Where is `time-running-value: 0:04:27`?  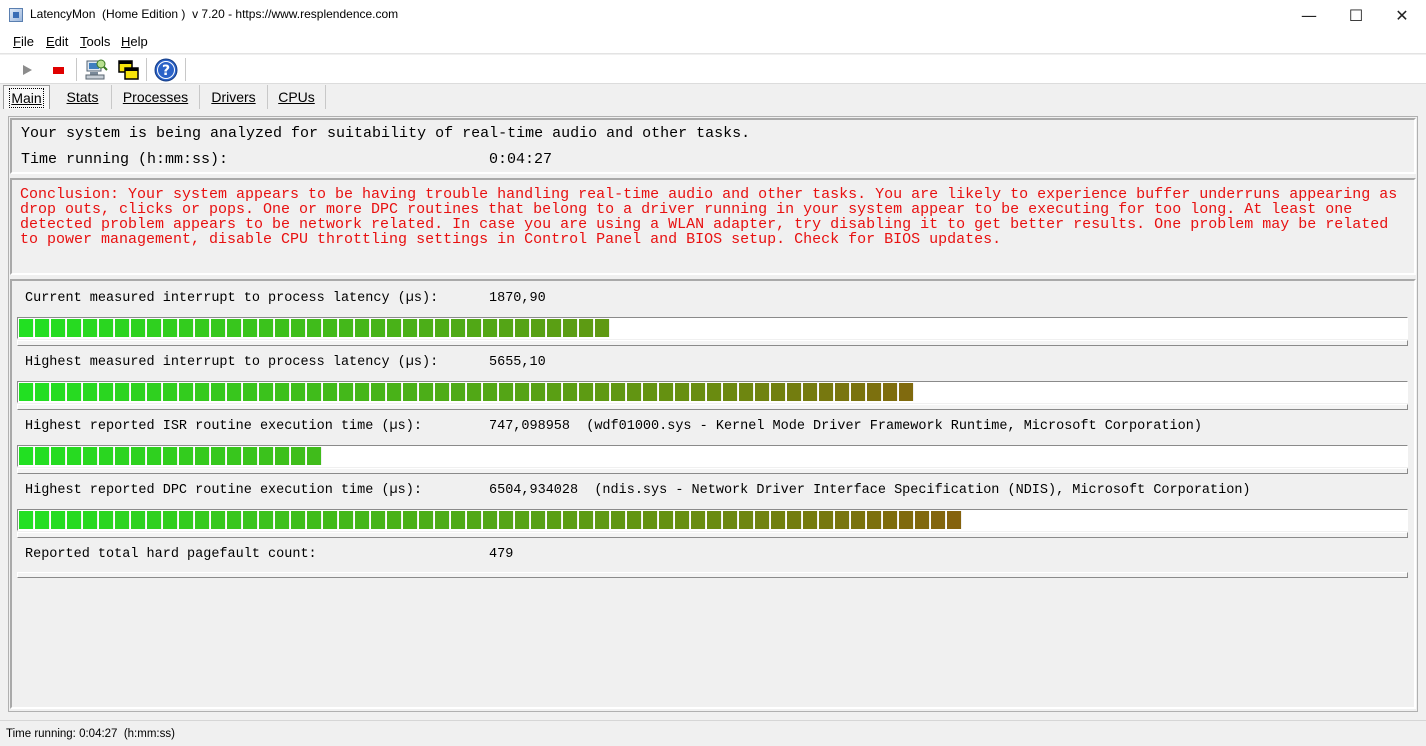
time-running-value: 0:04:27 is located at coordinates (521, 159).